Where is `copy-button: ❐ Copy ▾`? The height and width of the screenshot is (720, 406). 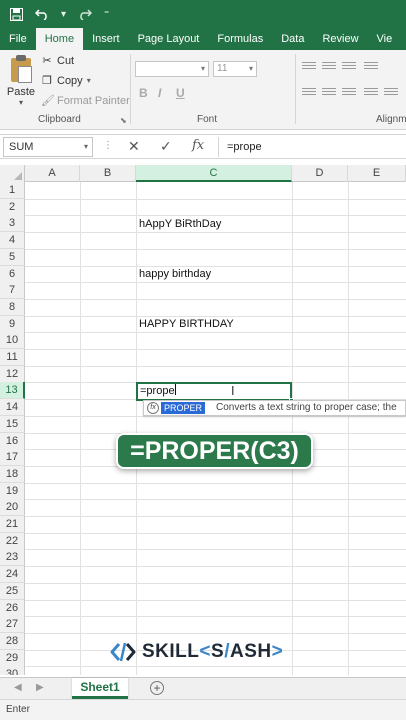 copy-button: ❐ Copy ▾ is located at coordinates (66, 81).